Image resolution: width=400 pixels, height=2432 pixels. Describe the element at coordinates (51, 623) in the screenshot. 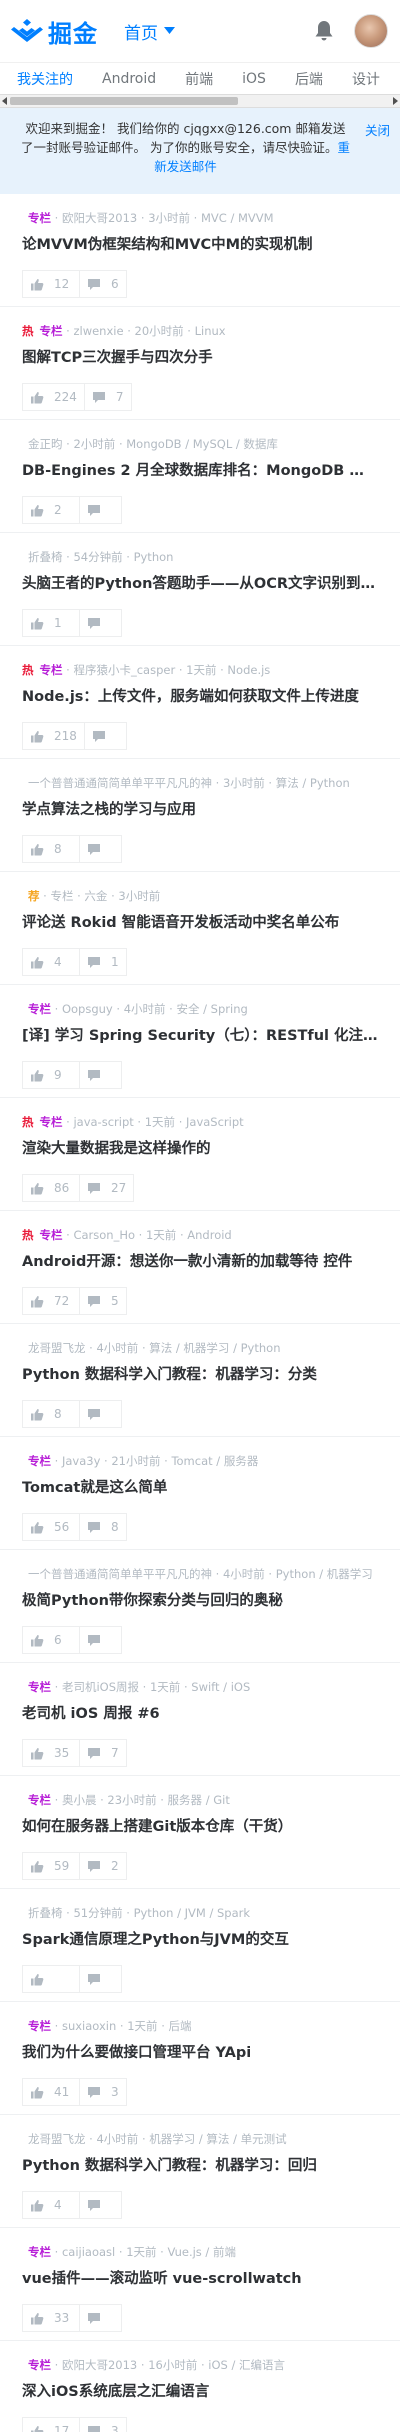

I see `like-button: 1` at that location.